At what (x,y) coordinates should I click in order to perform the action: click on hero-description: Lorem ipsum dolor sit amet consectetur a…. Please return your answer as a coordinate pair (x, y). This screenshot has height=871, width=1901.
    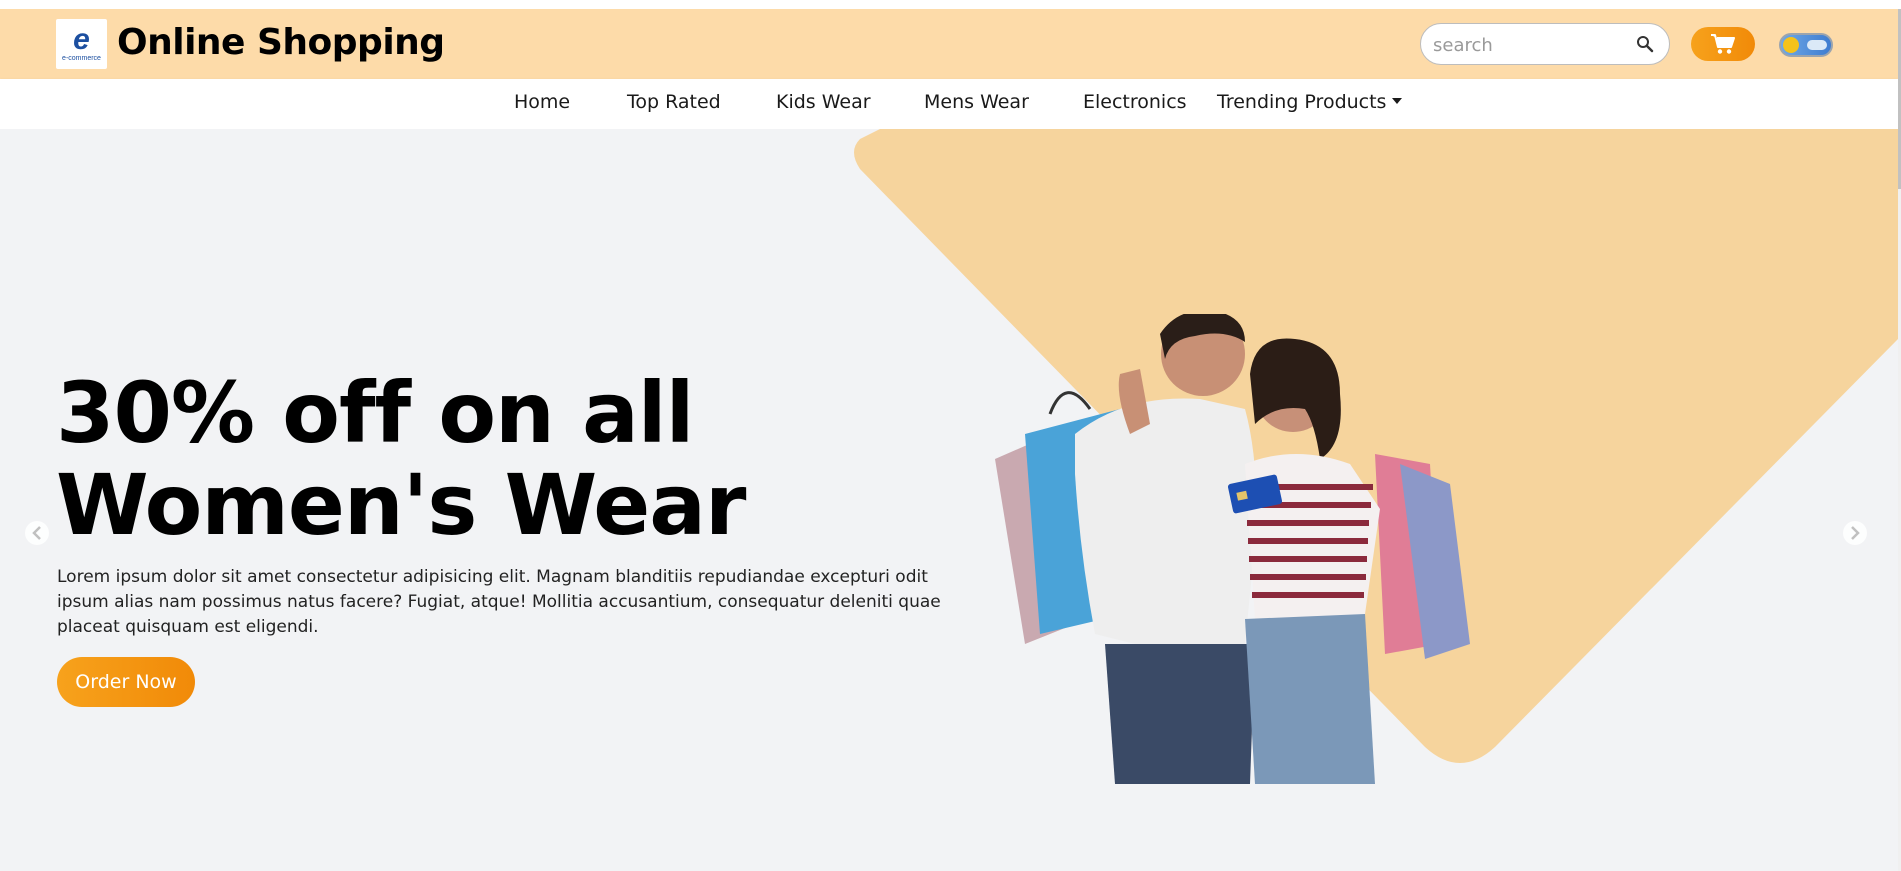
    Looking at the image, I should click on (499, 602).